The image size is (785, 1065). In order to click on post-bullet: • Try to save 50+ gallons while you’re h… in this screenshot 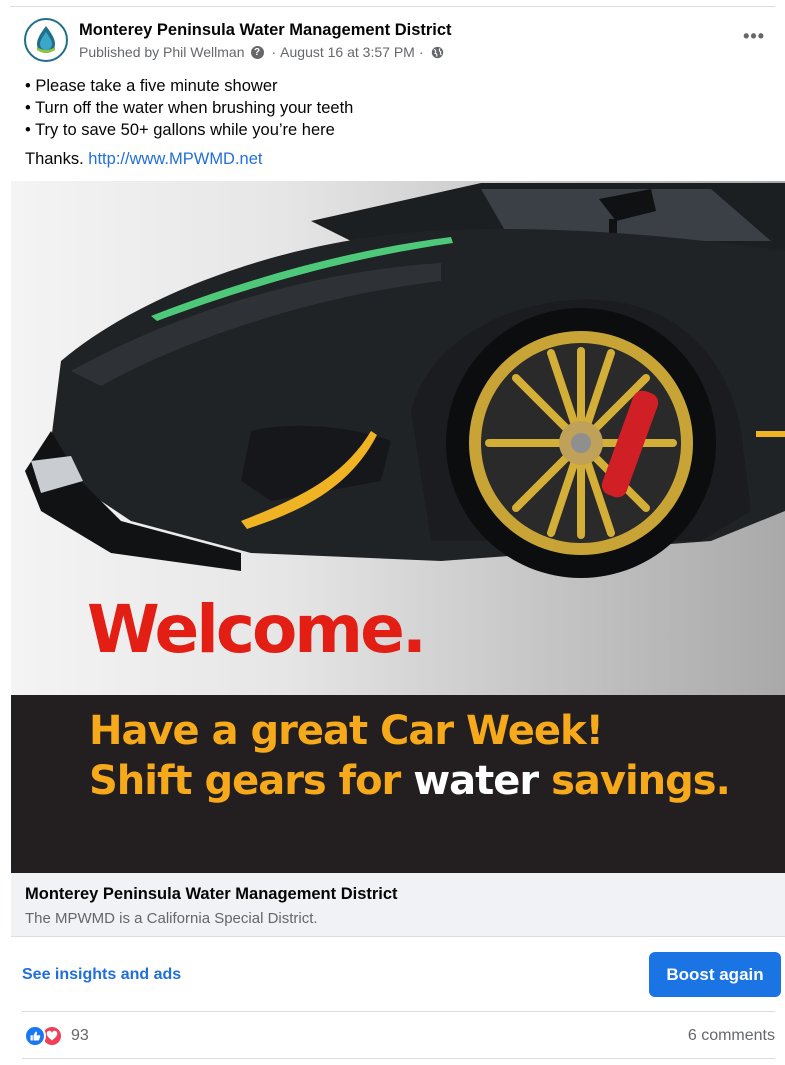, I will do `click(180, 130)`.